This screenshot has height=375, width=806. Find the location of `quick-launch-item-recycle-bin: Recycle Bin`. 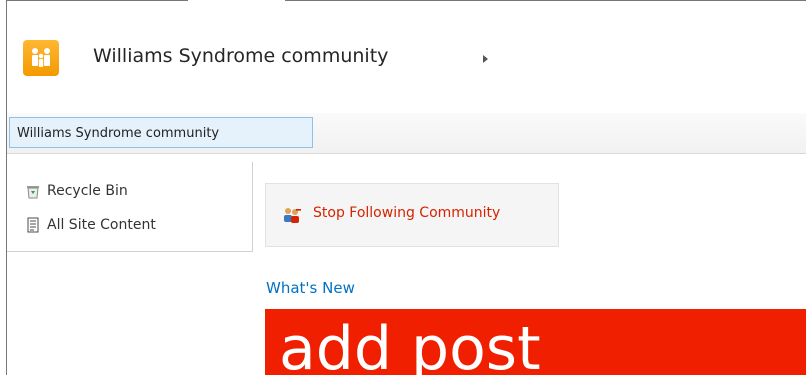

quick-launch-item-recycle-bin: Recycle Bin is located at coordinates (76, 191).